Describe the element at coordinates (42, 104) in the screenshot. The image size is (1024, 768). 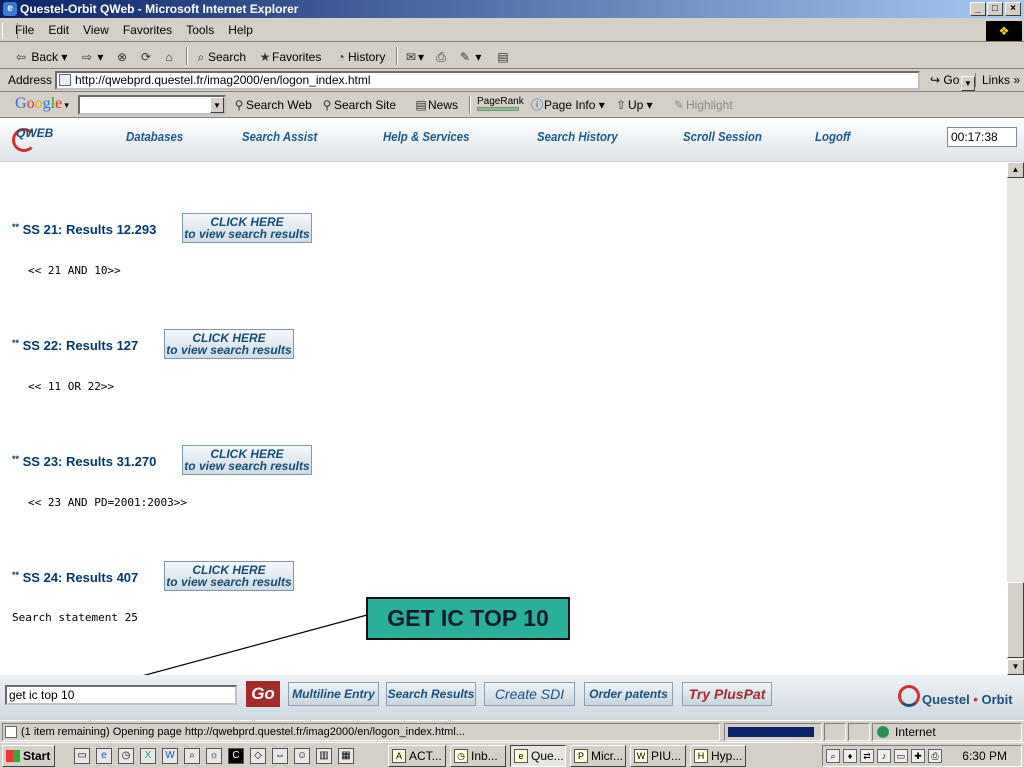
I see `google-logo: Google ▾` at that location.